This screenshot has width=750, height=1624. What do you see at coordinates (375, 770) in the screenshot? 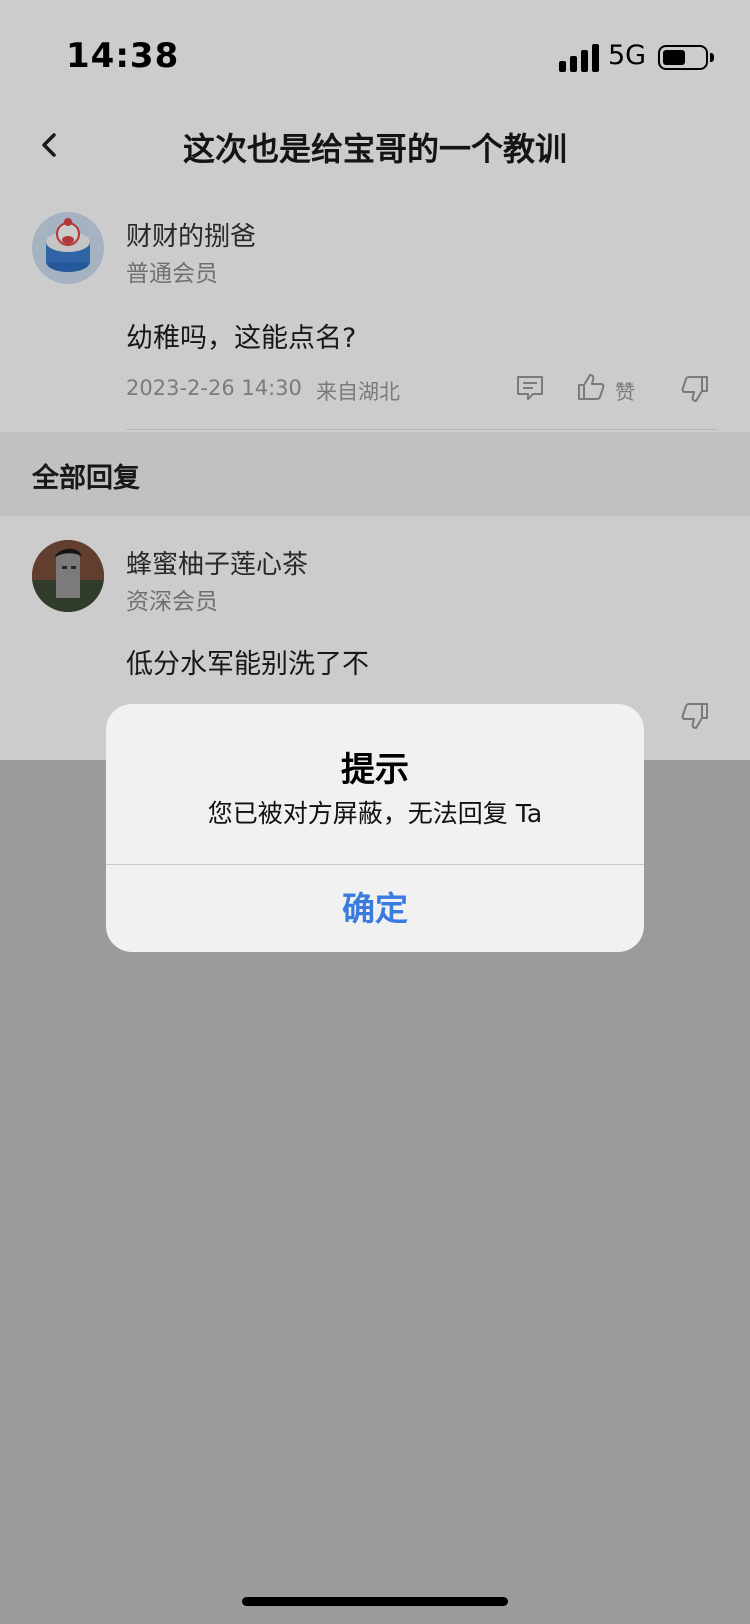
I see `dialog-title: 提示` at bounding box center [375, 770].